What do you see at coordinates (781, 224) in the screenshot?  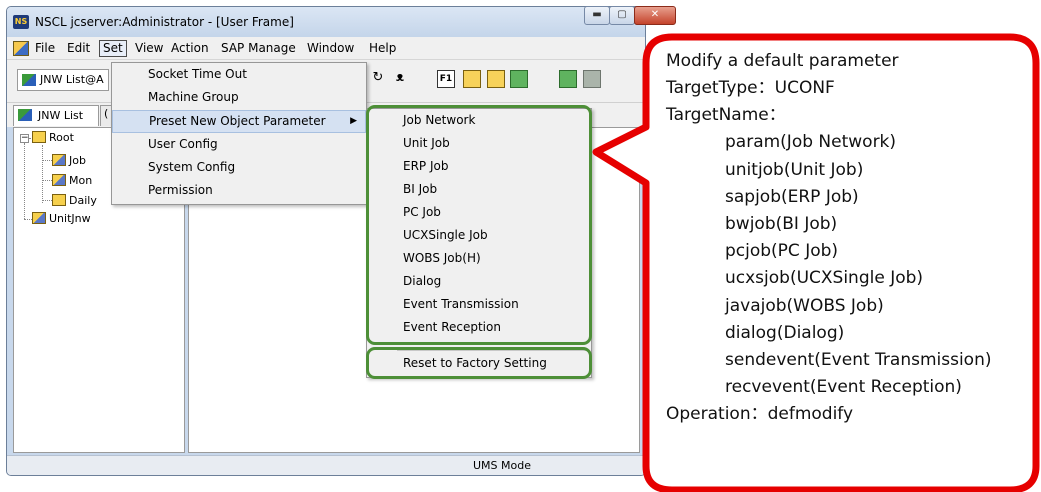 I see `callout-bwjob: bwjob(BI Job)` at bounding box center [781, 224].